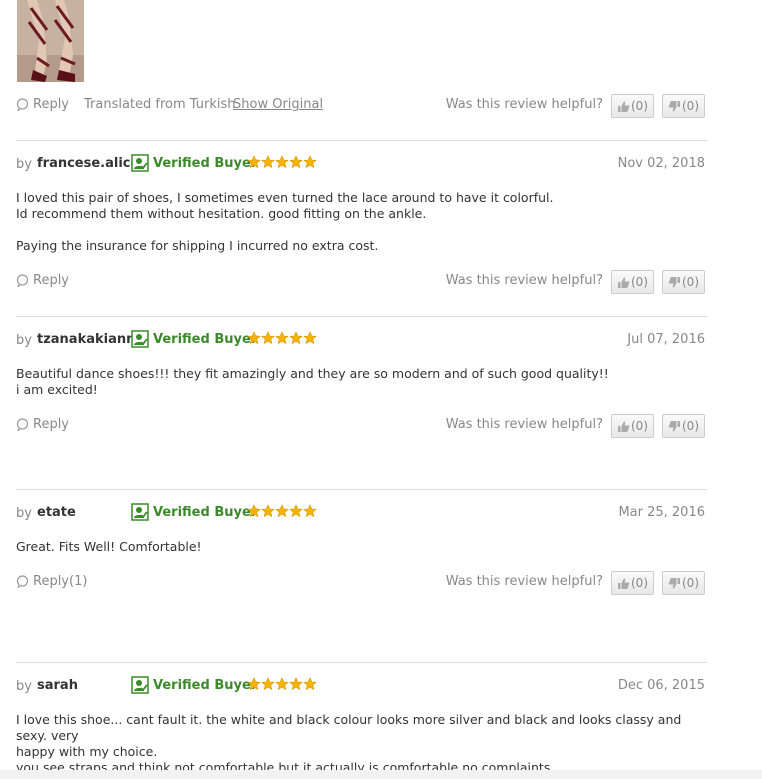  I want to click on reply-button: Reply(1), so click(51, 581).